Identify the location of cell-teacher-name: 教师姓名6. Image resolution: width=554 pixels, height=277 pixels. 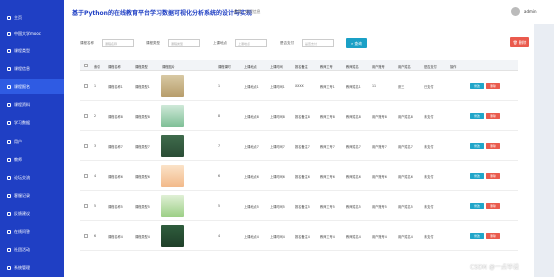
(353, 177).